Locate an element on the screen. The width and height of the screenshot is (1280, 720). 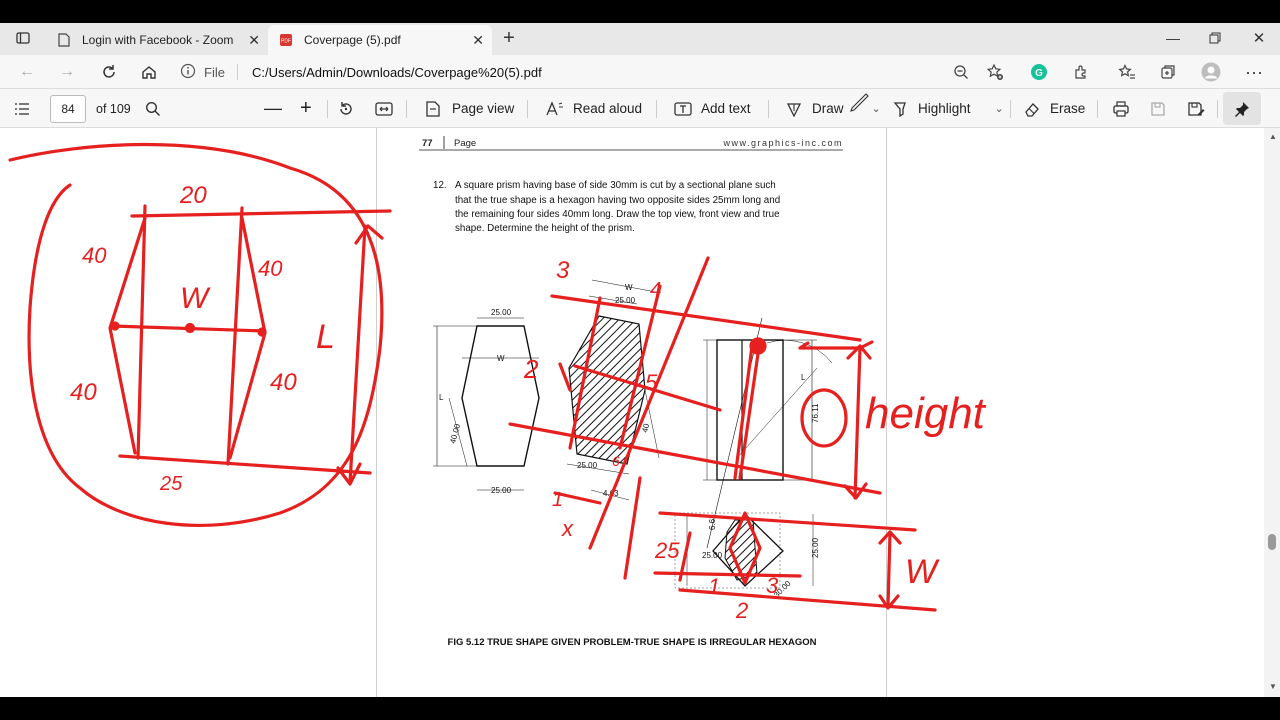
svg-text: PDF is located at coordinates (286, 42).